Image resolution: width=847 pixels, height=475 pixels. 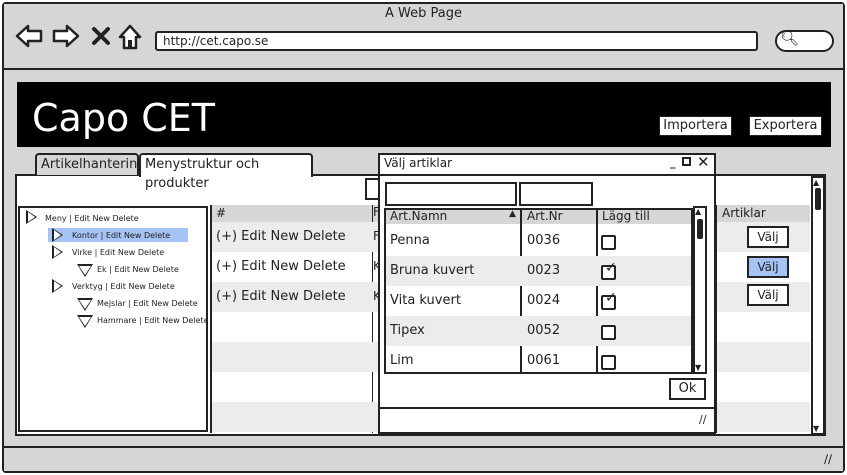 I want to click on articles-header: Artiklar, so click(x=744, y=213).